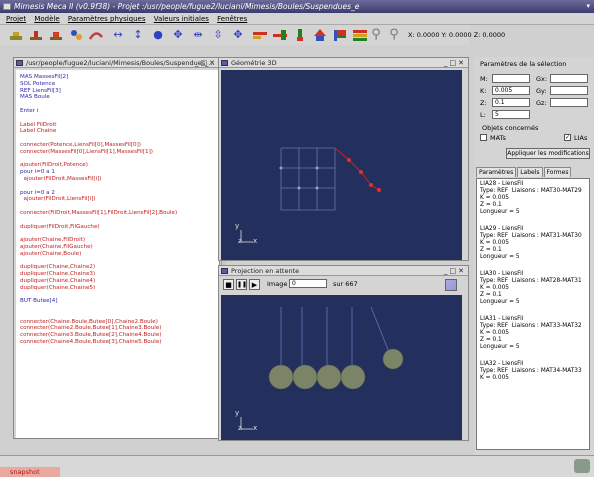 Image resolution: width=594 pixels, height=477 pixels. I want to click on house-tool-icon, so click(320, 35).